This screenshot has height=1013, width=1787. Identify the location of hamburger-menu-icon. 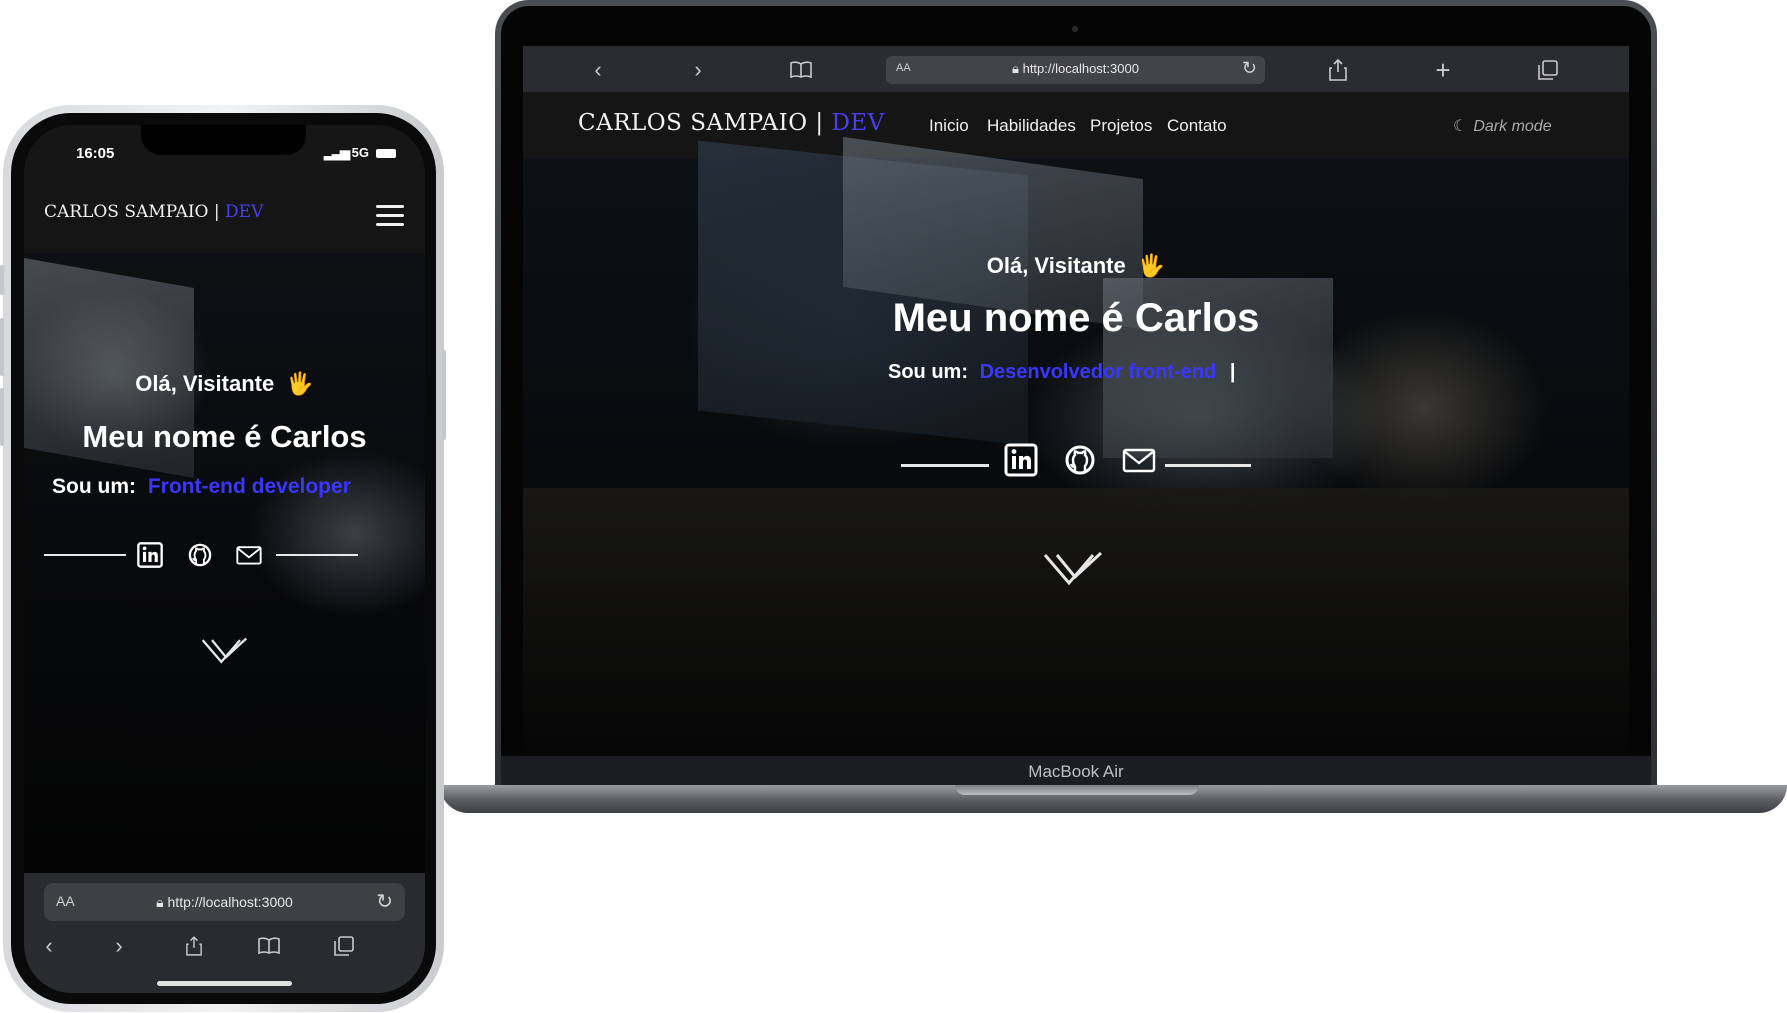
(390, 216).